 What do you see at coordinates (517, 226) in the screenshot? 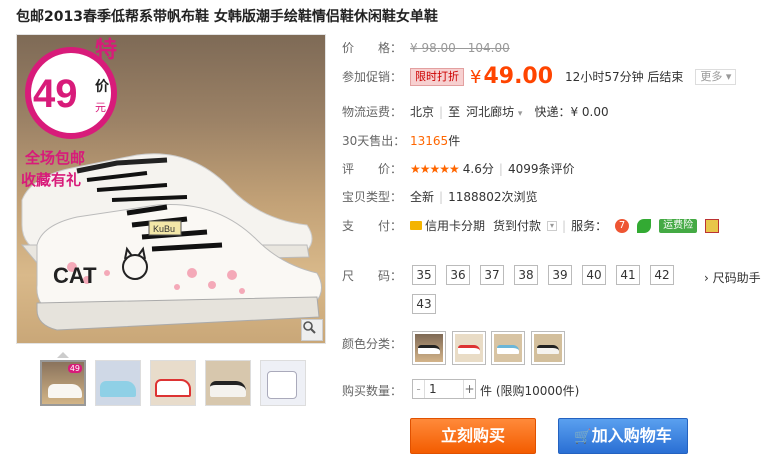
I see `cash-on-delivery: 货到付款` at bounding box center [517, 226].